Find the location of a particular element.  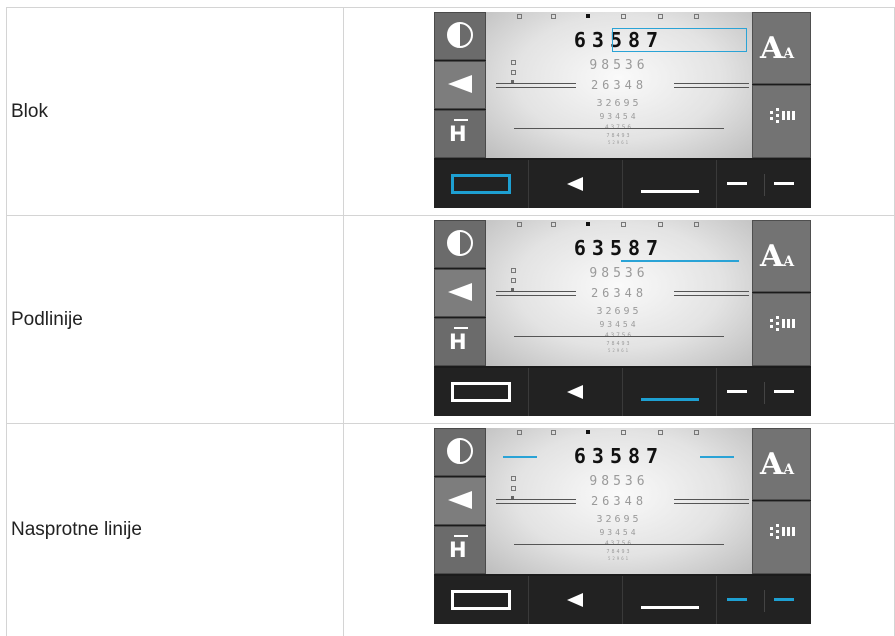

triangle-left-icon is located at coordinates (575, 184).